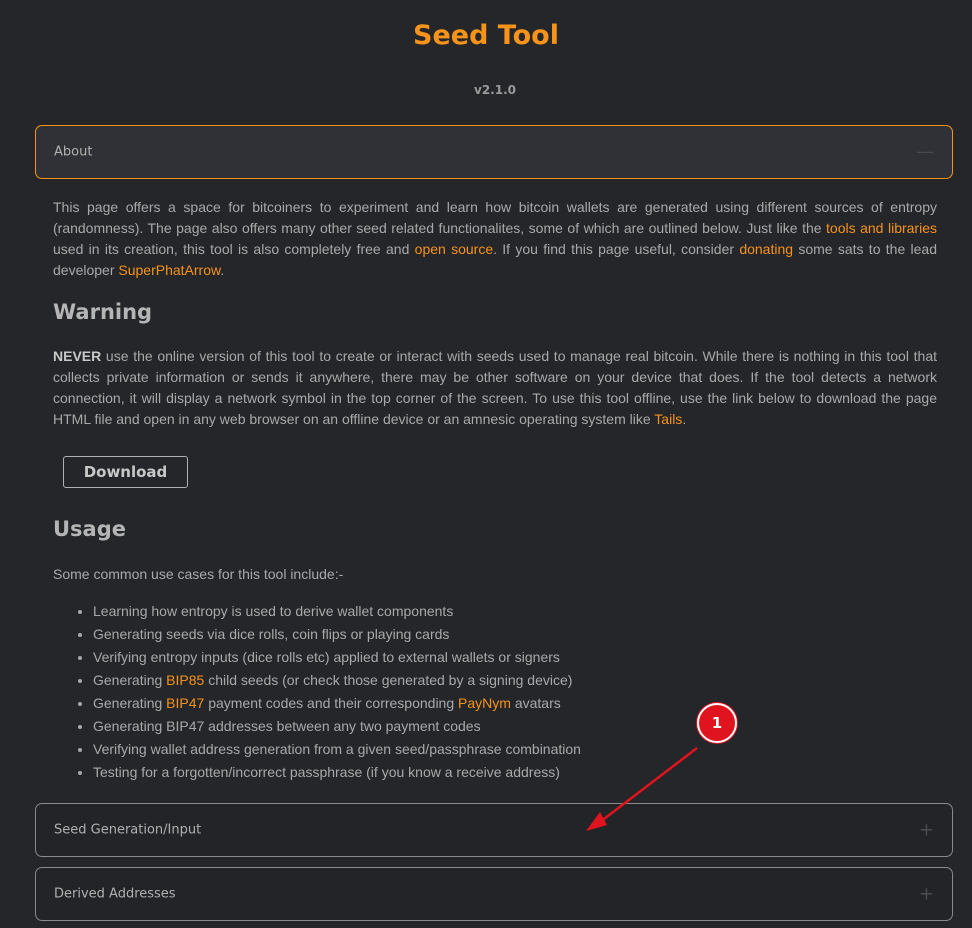 The width and height of the screenshot is (972, 928). What do you see at coordinates (642, 789) in the screenshot?
I see `annotation-arrow` at bounding box center [642, 789].